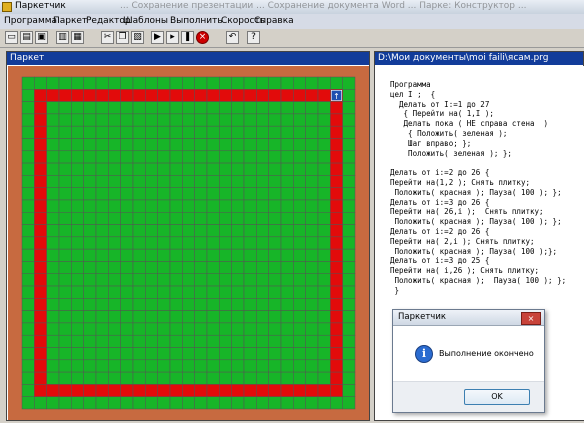 The height and width of the screenshot is (423, 584). What do you see at coordinates (440, 202) in the screenshot?
I see `code-line: Делать от i:=3 до 26 {` at bounding box center [440, 202].